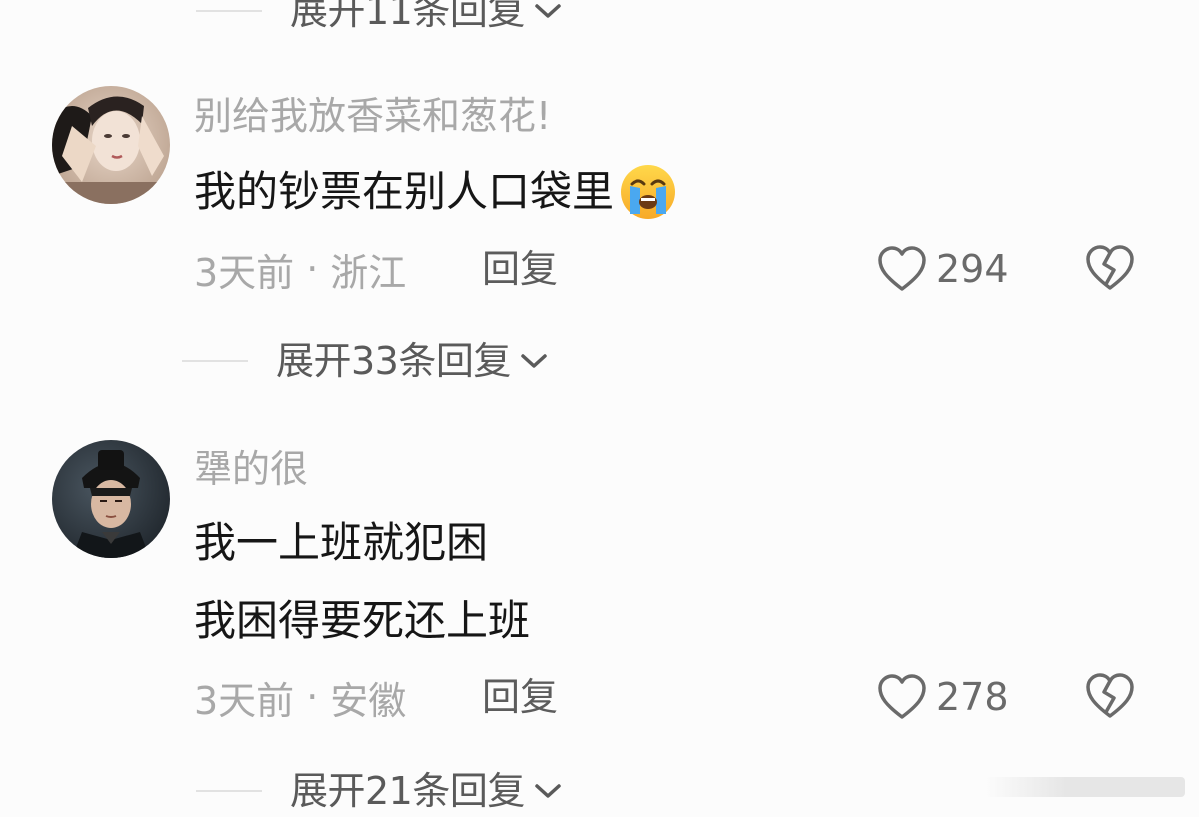 This screenshot has height=817, width=1199. Describe the element at coordinates (341, 542) in the screenshot. I see `comment-text-line: 我一上班就犯困` at that location.